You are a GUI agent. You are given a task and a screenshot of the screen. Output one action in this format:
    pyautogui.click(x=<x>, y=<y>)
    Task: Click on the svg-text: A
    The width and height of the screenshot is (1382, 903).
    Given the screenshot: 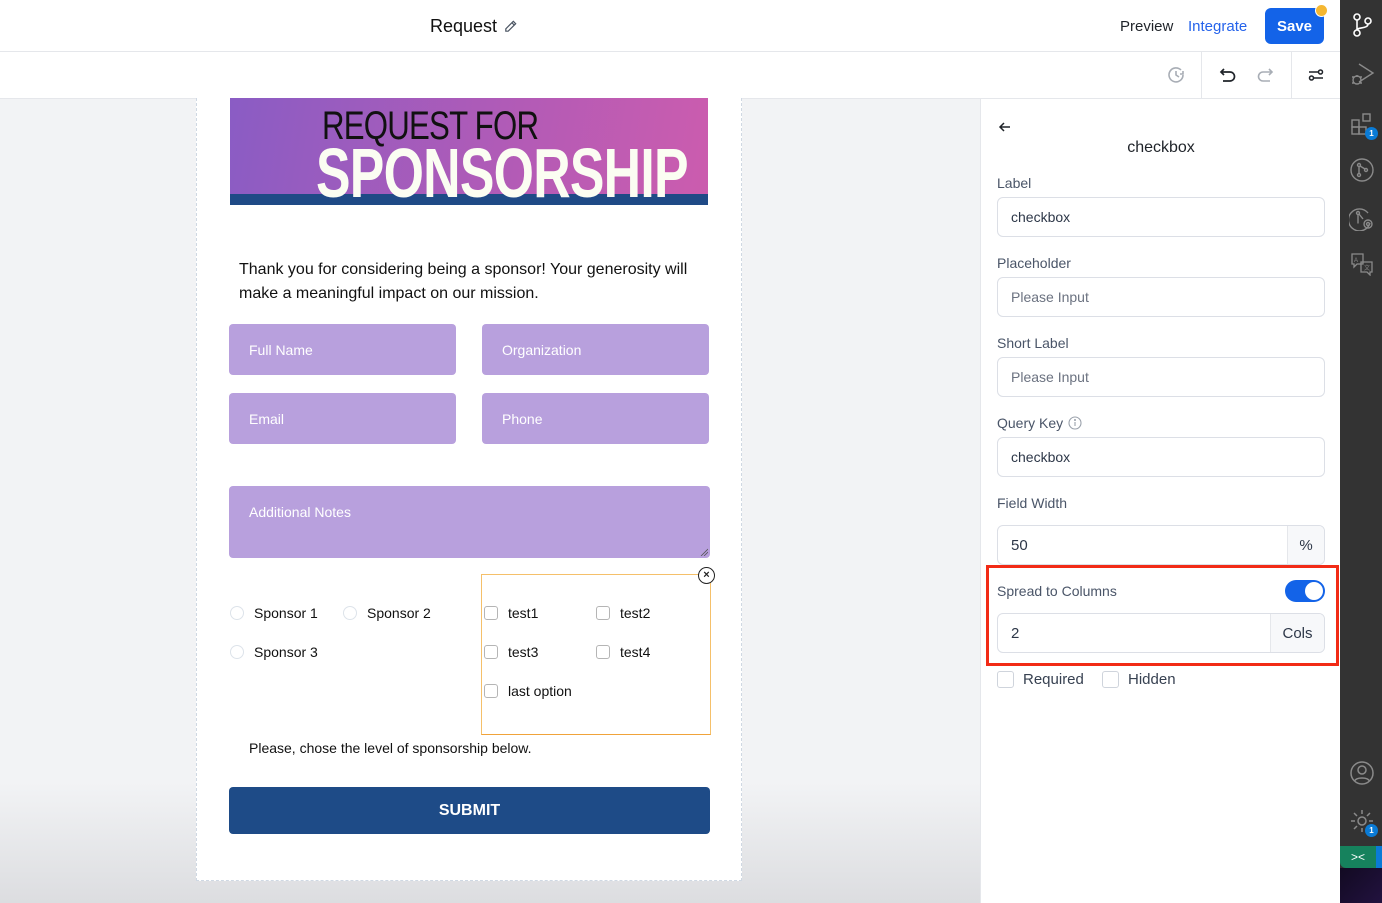 What is the action you would take?
    pyautogui.click(x=1356, y=261)
    